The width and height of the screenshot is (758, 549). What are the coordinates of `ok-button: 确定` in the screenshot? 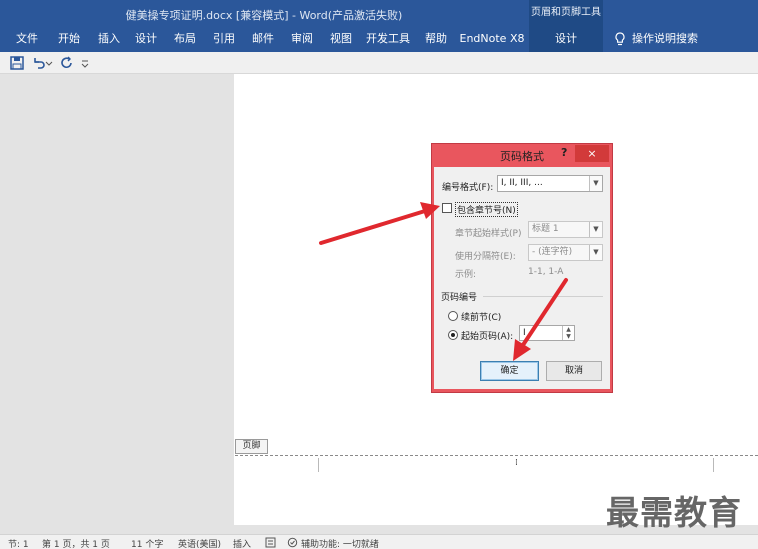 It's located at (509, 371).